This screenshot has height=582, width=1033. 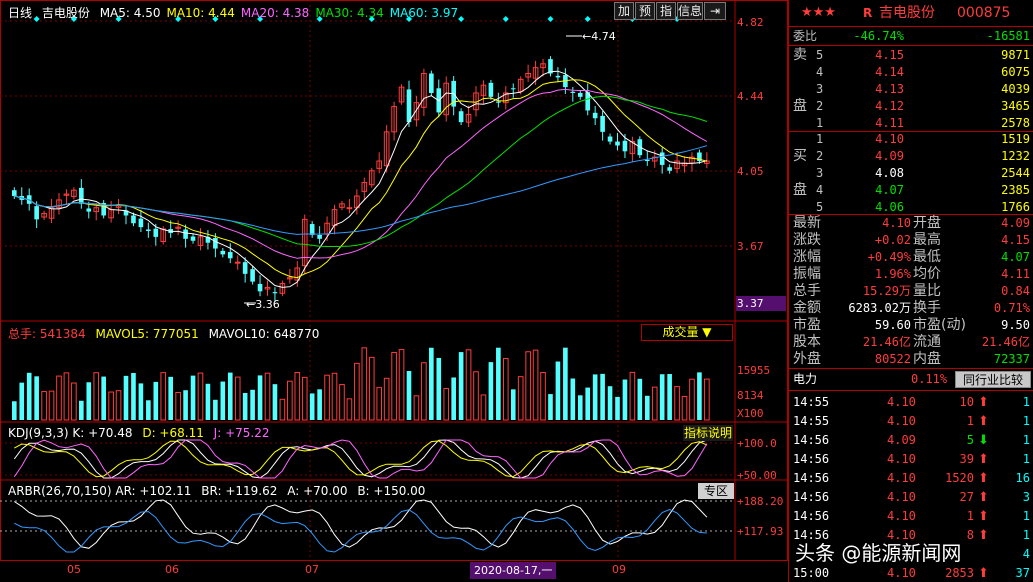 What do you see at coordinates (1026, 554) in the screenshot?
I see `tick-count: 4` at bounding box center [1026, 554].